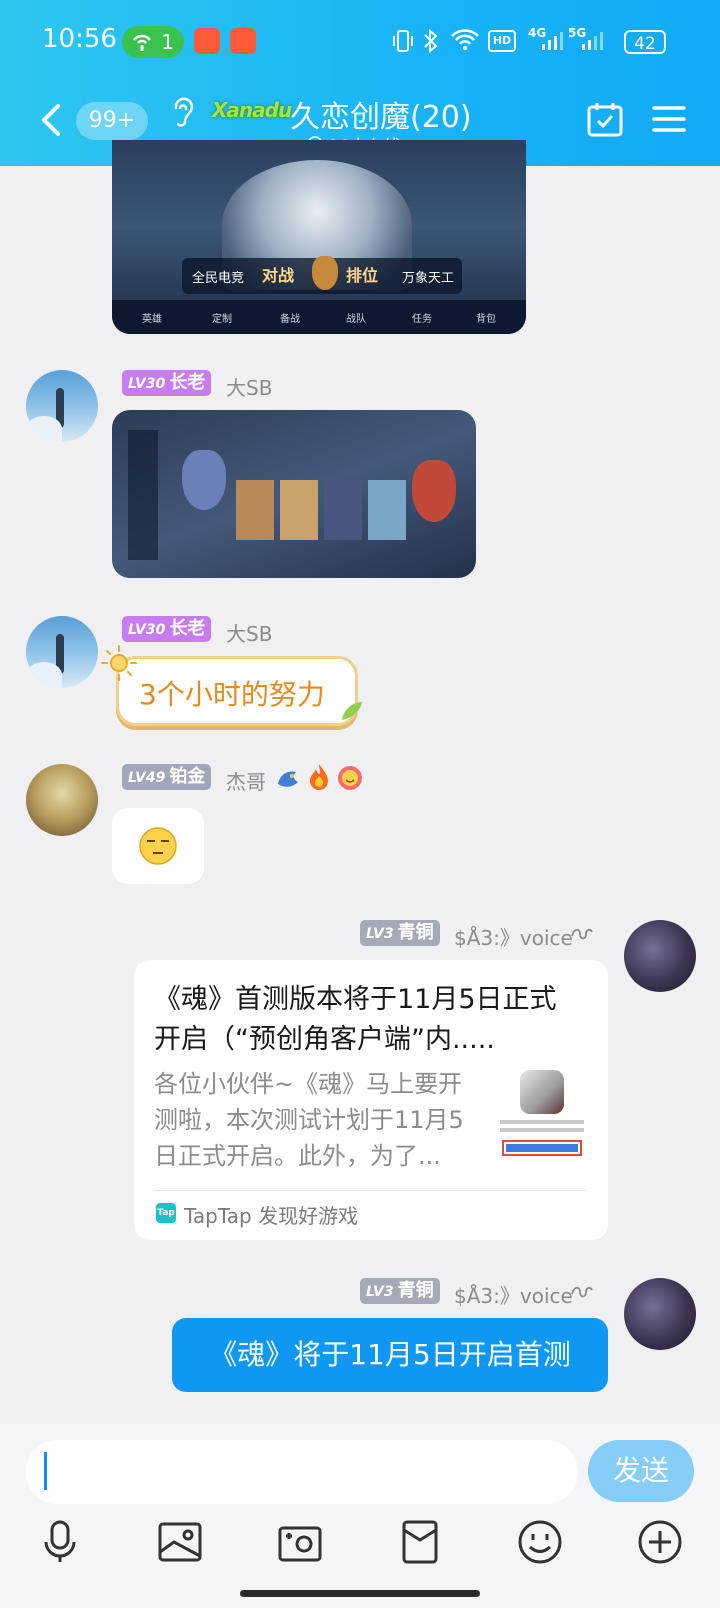 The width and height of the screenshot is (720, 1608). Describe the element at coordinates (166, 1213) in the screenshot. I see `taptap-icon: Tap` at that location.